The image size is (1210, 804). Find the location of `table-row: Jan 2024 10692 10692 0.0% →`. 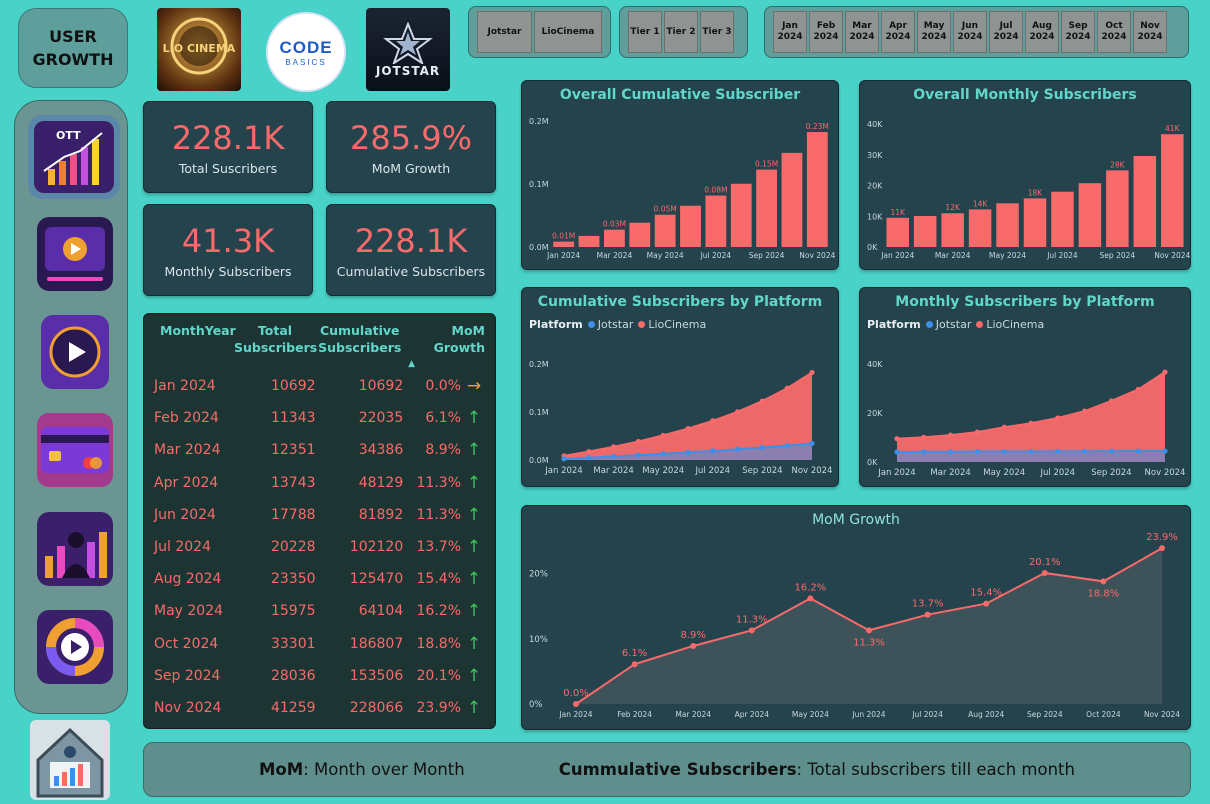

table-row: Jan 2024 10692 10692 0.0% → is located at coordinates (319, 386).